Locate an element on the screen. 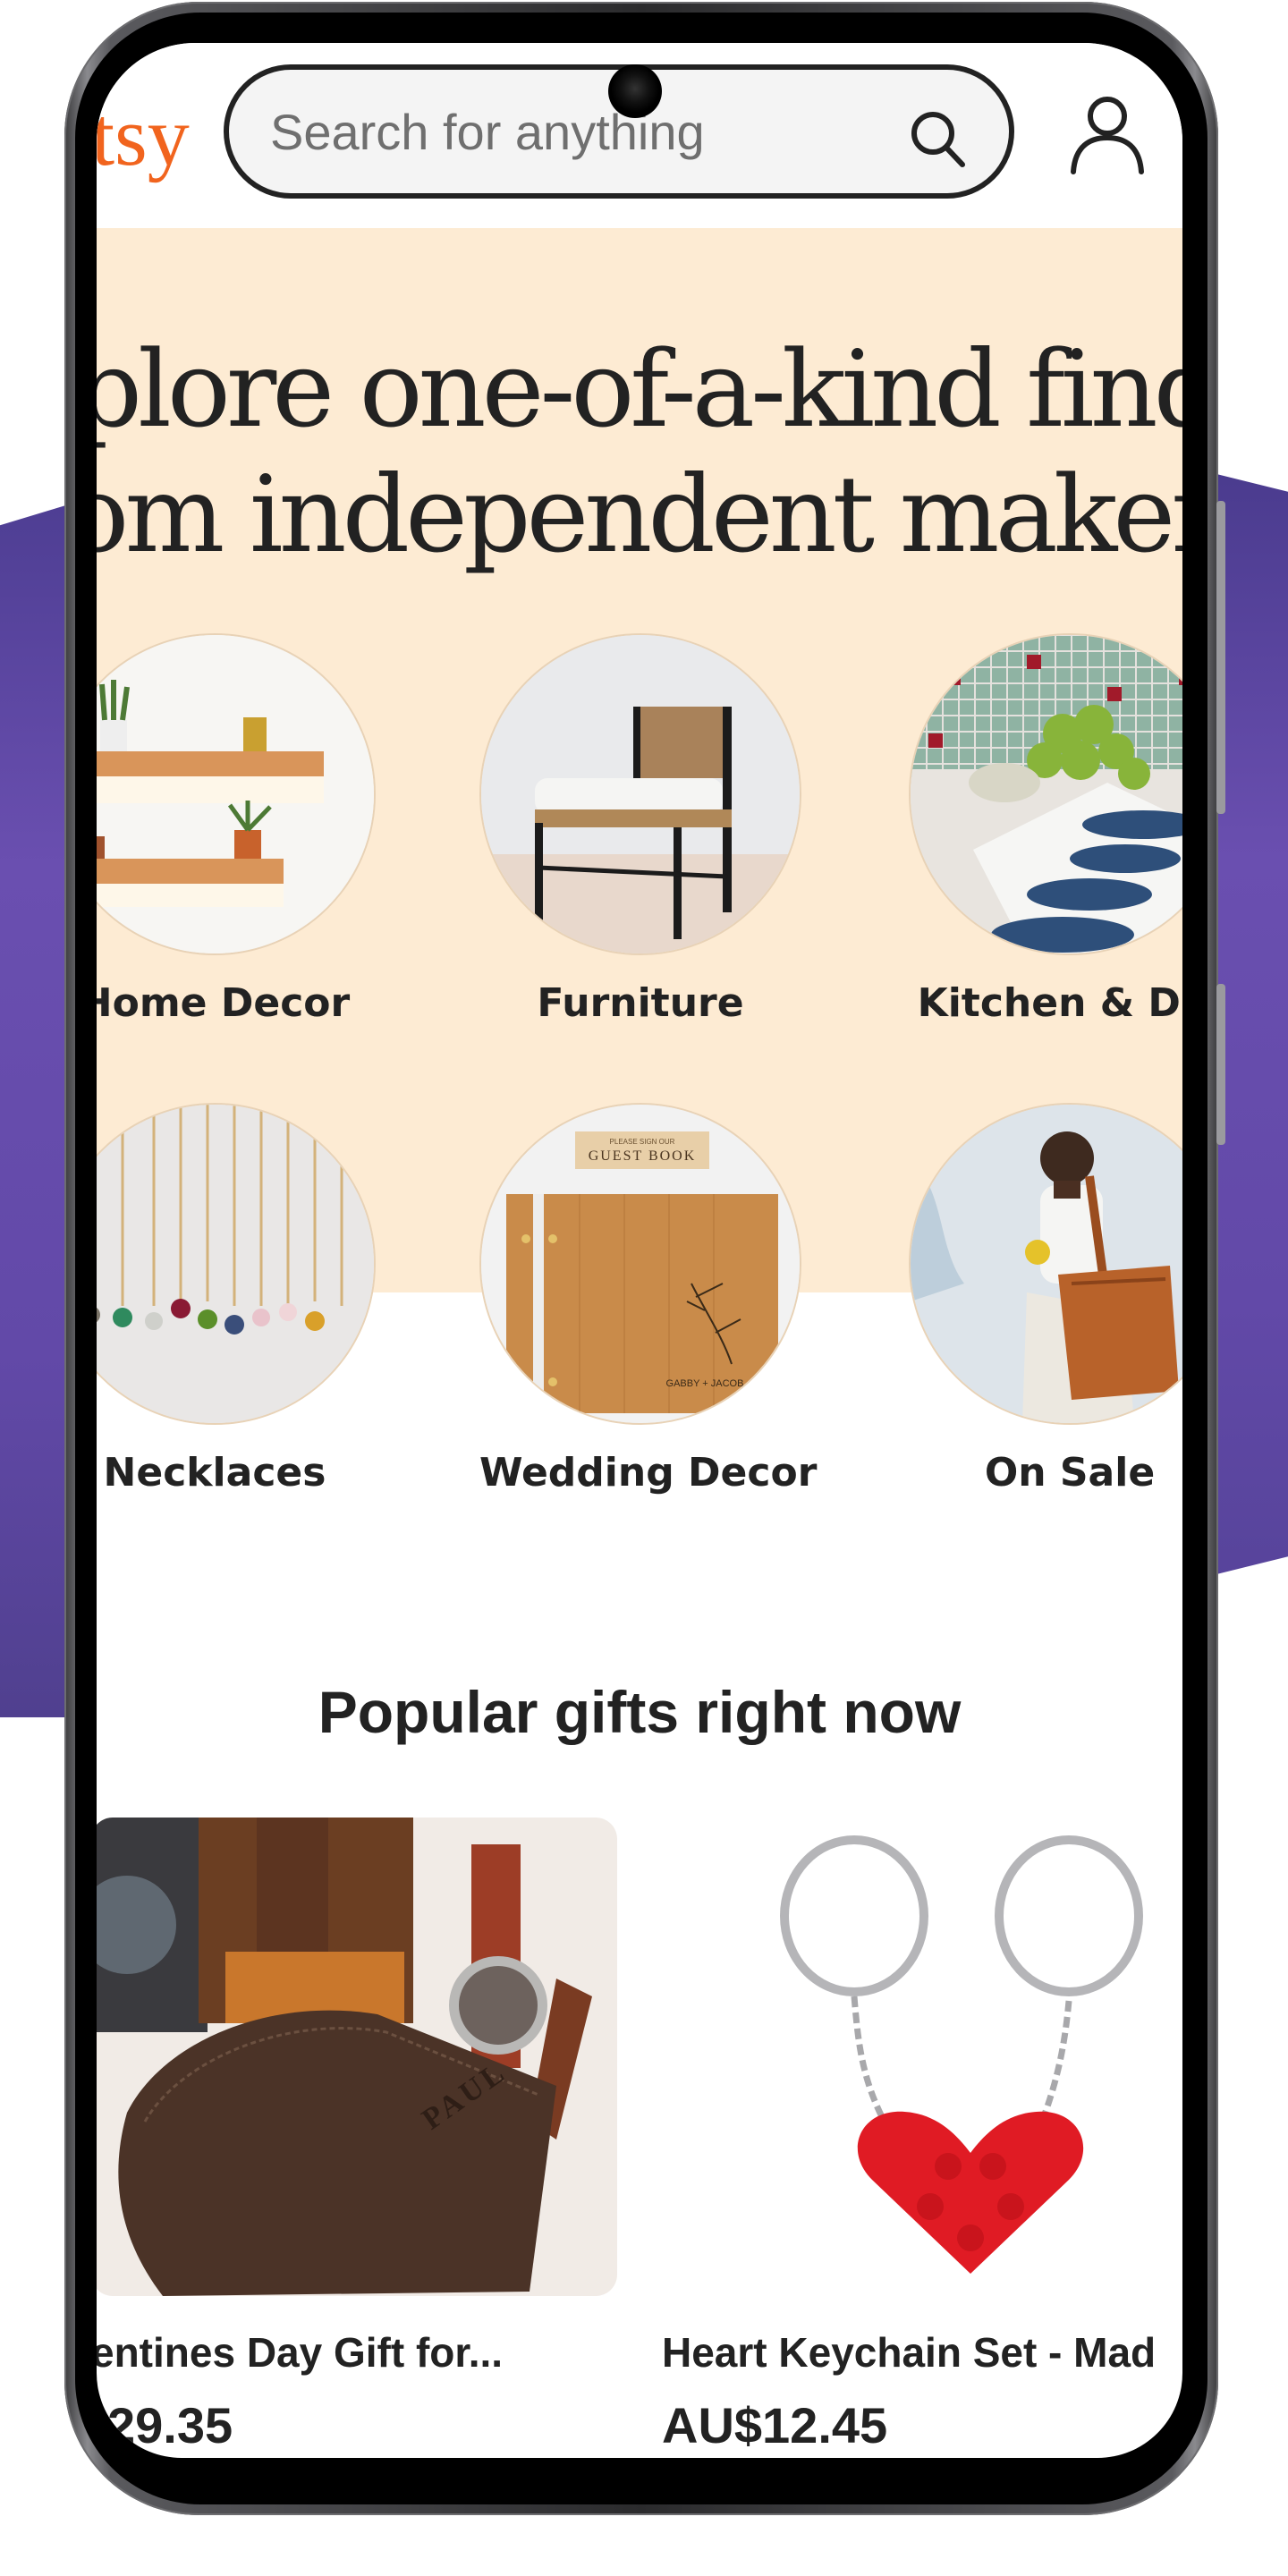 This screenshot has width=1288, height=2576. app-header: tsy is located at coordinates (639, 134).